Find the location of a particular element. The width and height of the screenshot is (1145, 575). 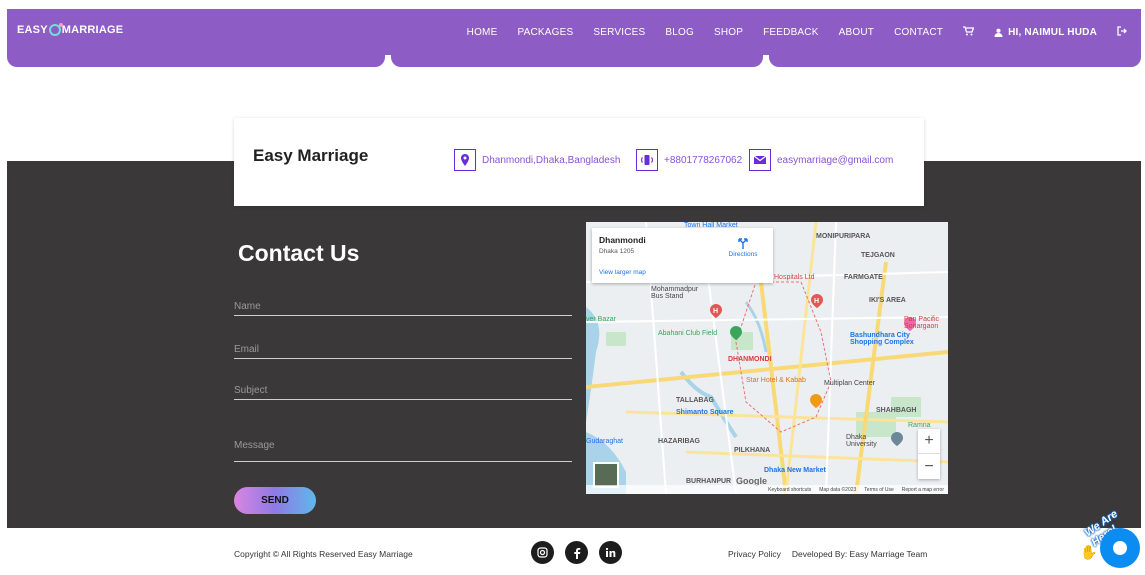

user-icon is located at coordinates (998, 32).